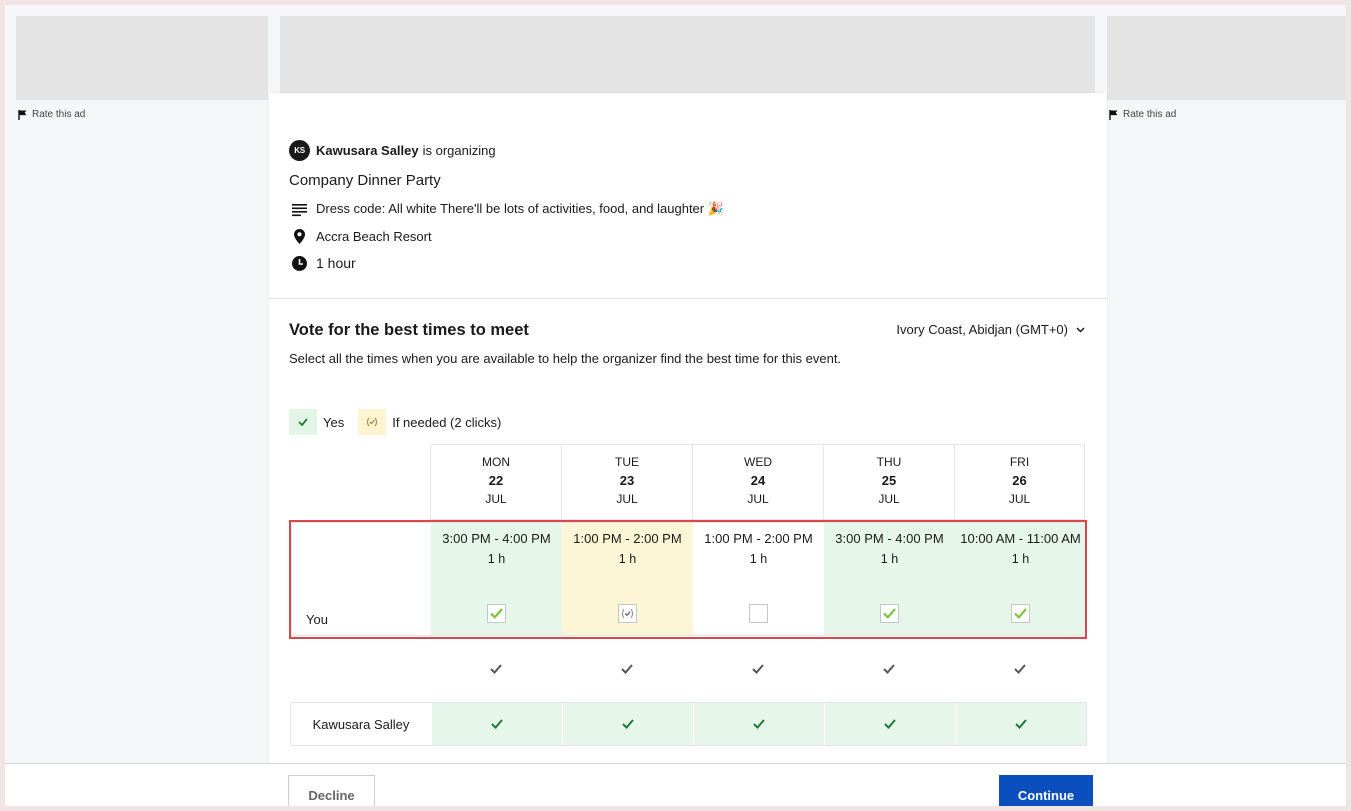 This screenshot has width=1351, height=811. I want to click on map-pin-icon, so click(299, 236).